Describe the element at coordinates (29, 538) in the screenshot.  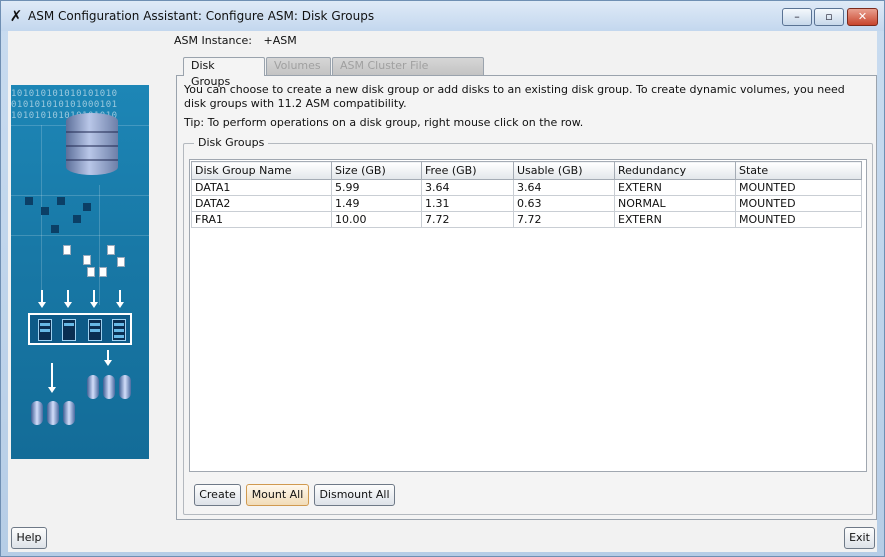
I see `help-button: Help` at that location.